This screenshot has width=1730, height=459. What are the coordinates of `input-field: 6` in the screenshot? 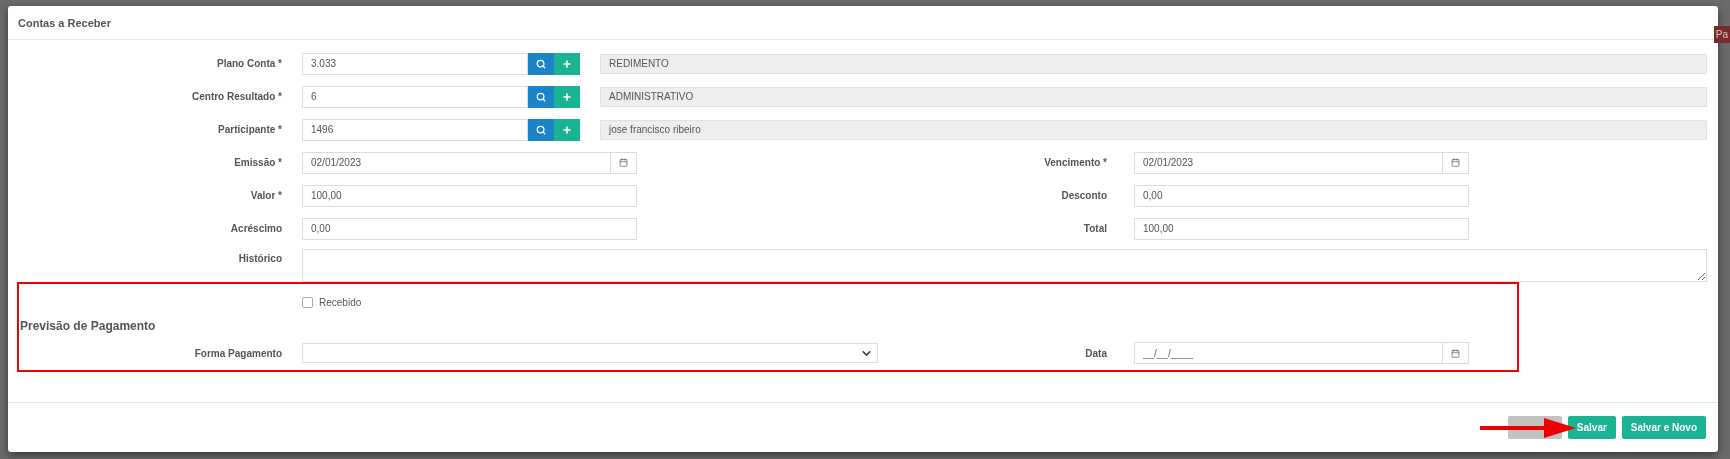 It's located at (415, 96).